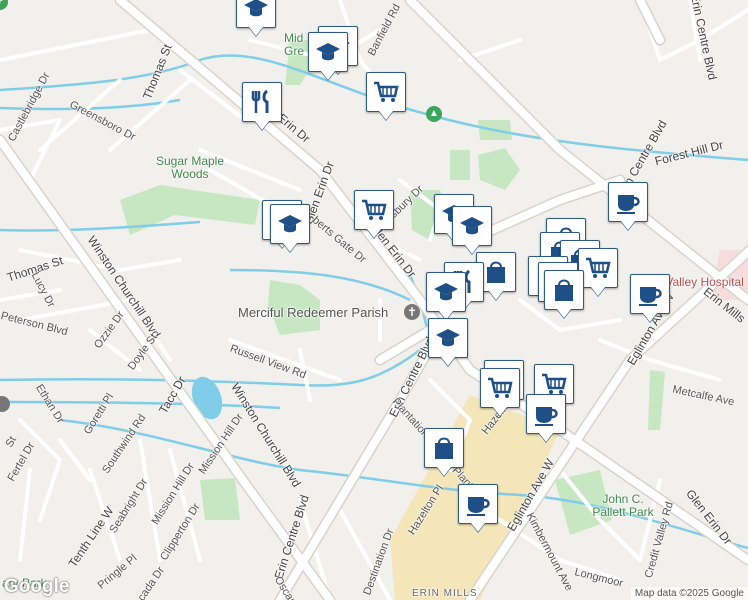 This screenshot has height=600, width=748. Describe the element at coordinates (445, 593) in the screenshot. I see `area-erin-mills-label: ERIN MILLS` at that location.